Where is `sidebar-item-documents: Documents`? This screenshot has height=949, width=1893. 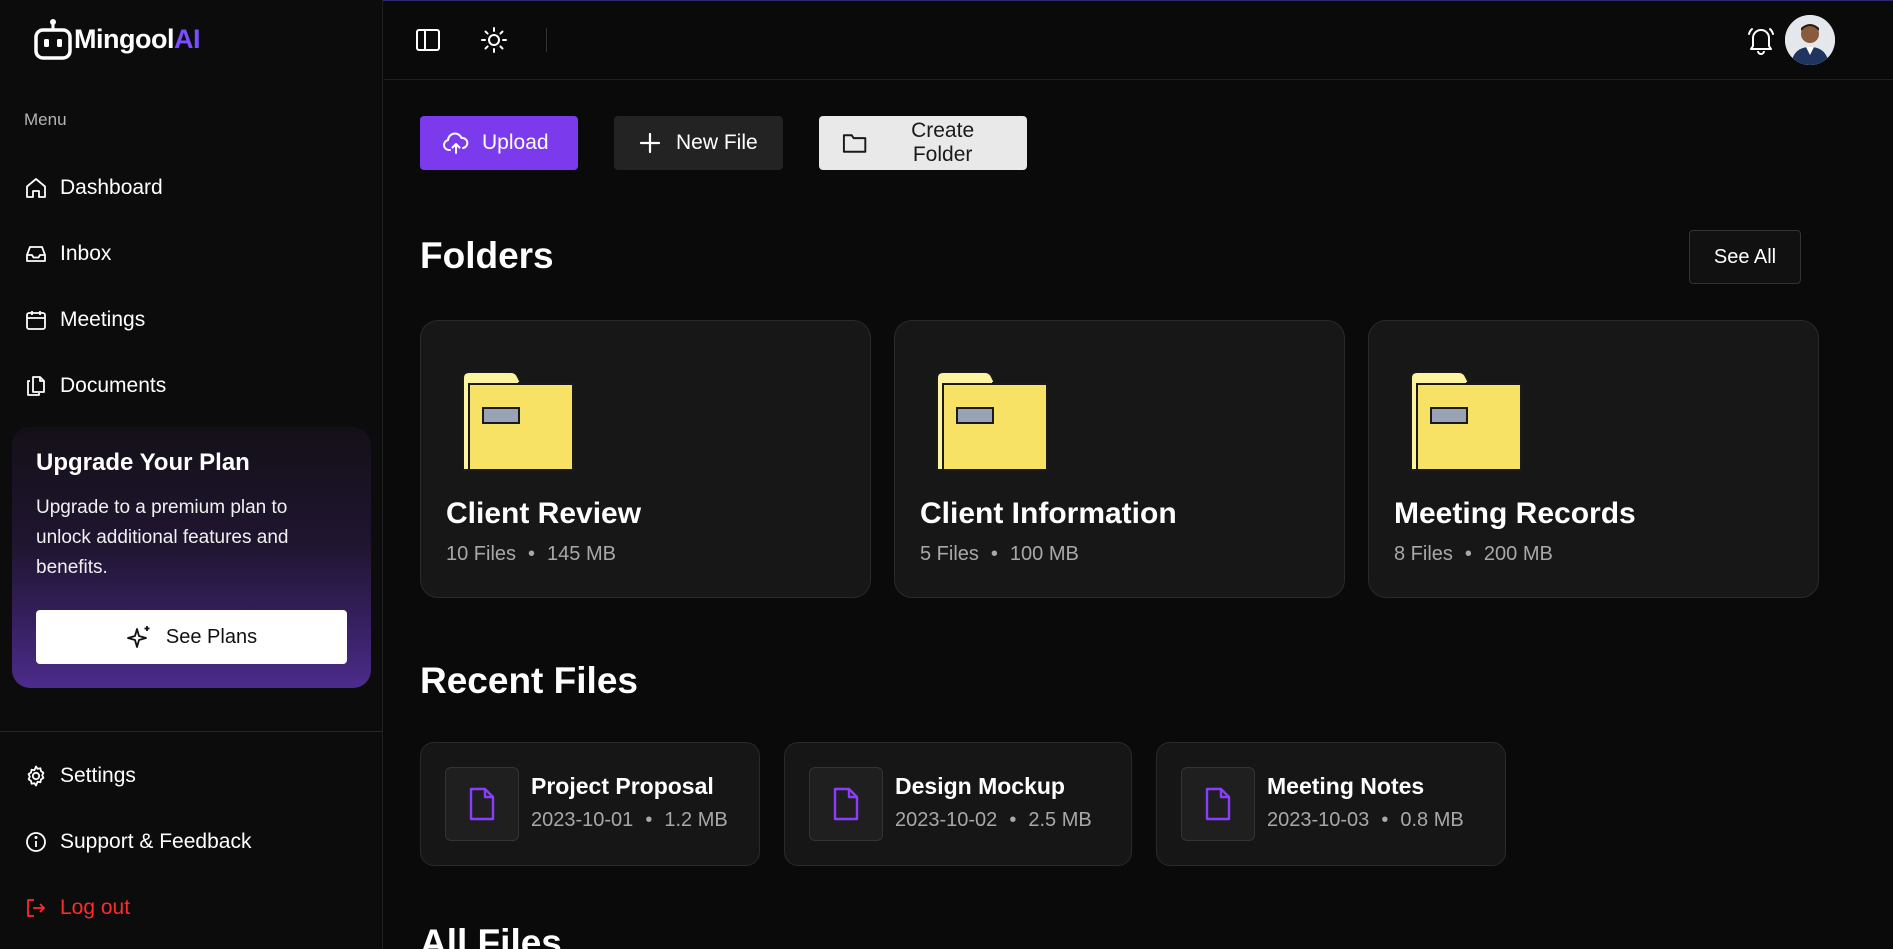 sidebar-item-documents: Documents is located at coordinates (194, 386).